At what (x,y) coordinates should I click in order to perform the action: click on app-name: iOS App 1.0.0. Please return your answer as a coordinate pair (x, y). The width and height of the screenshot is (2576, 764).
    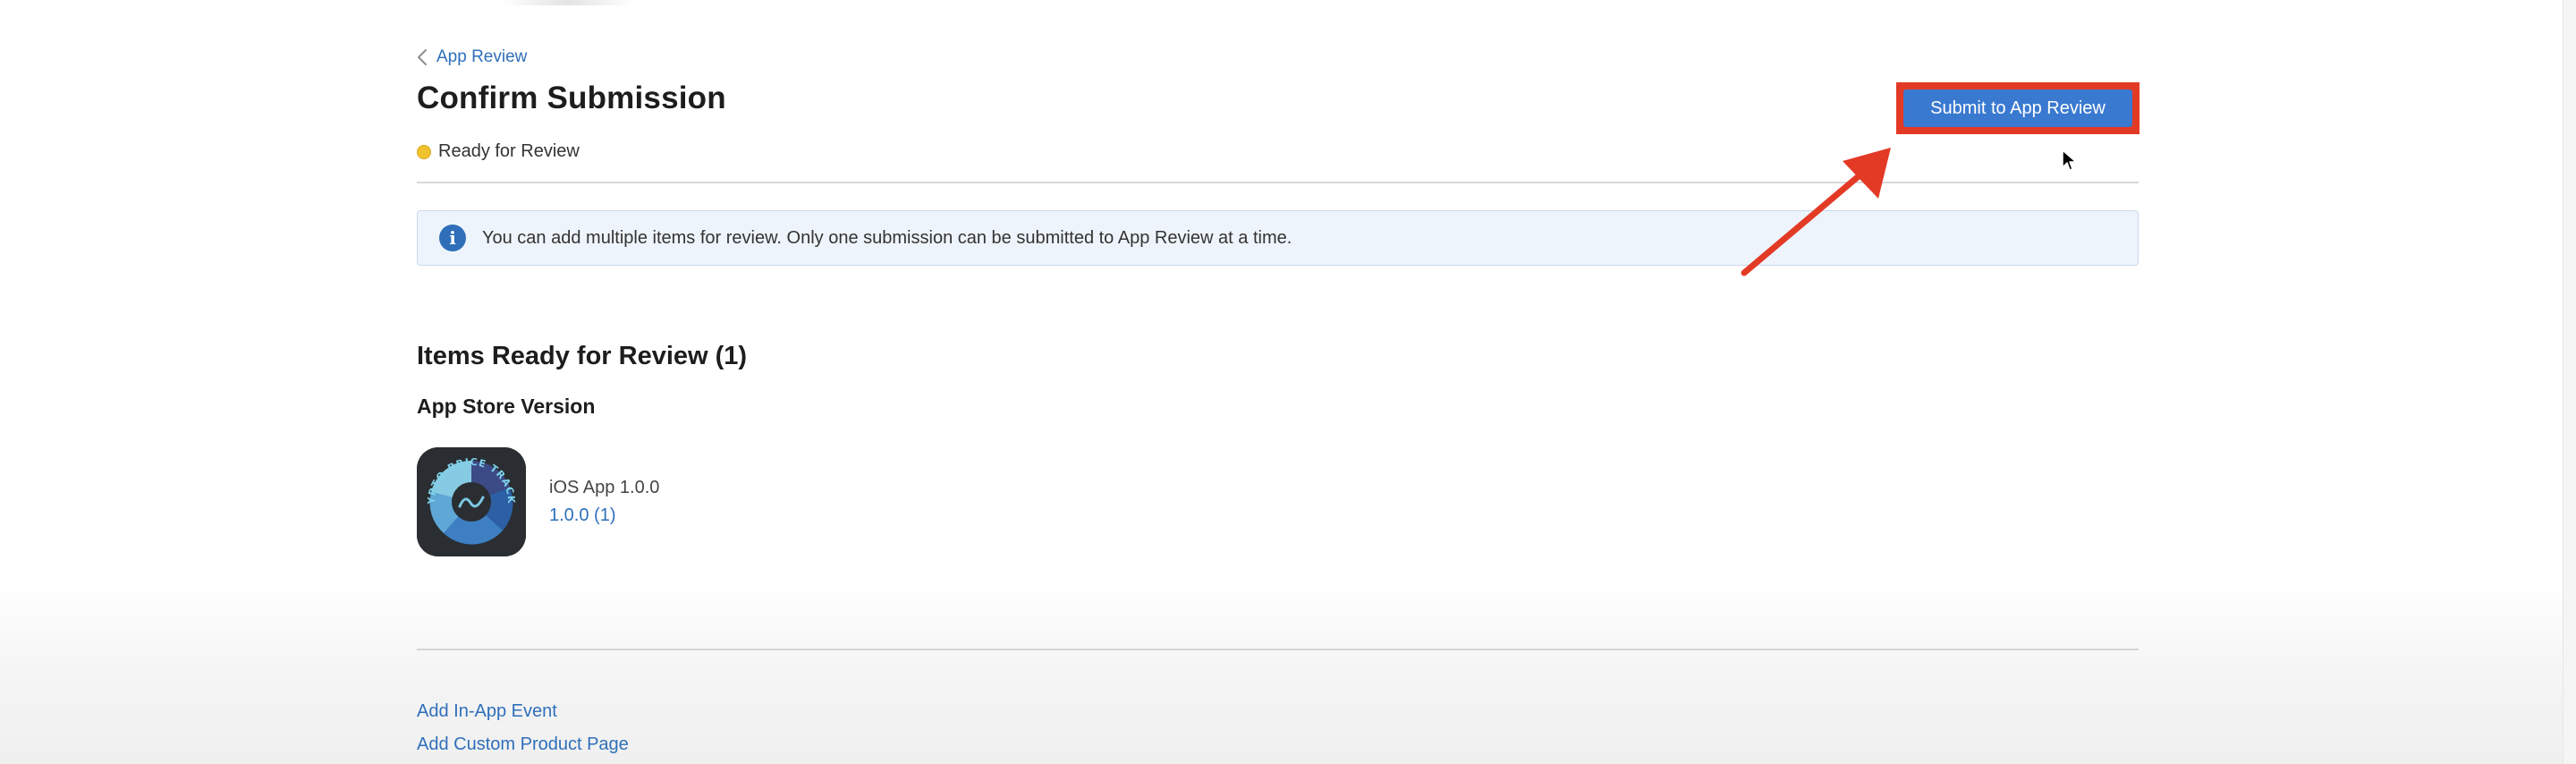
    Looking at the image, I should click on (604, 488).